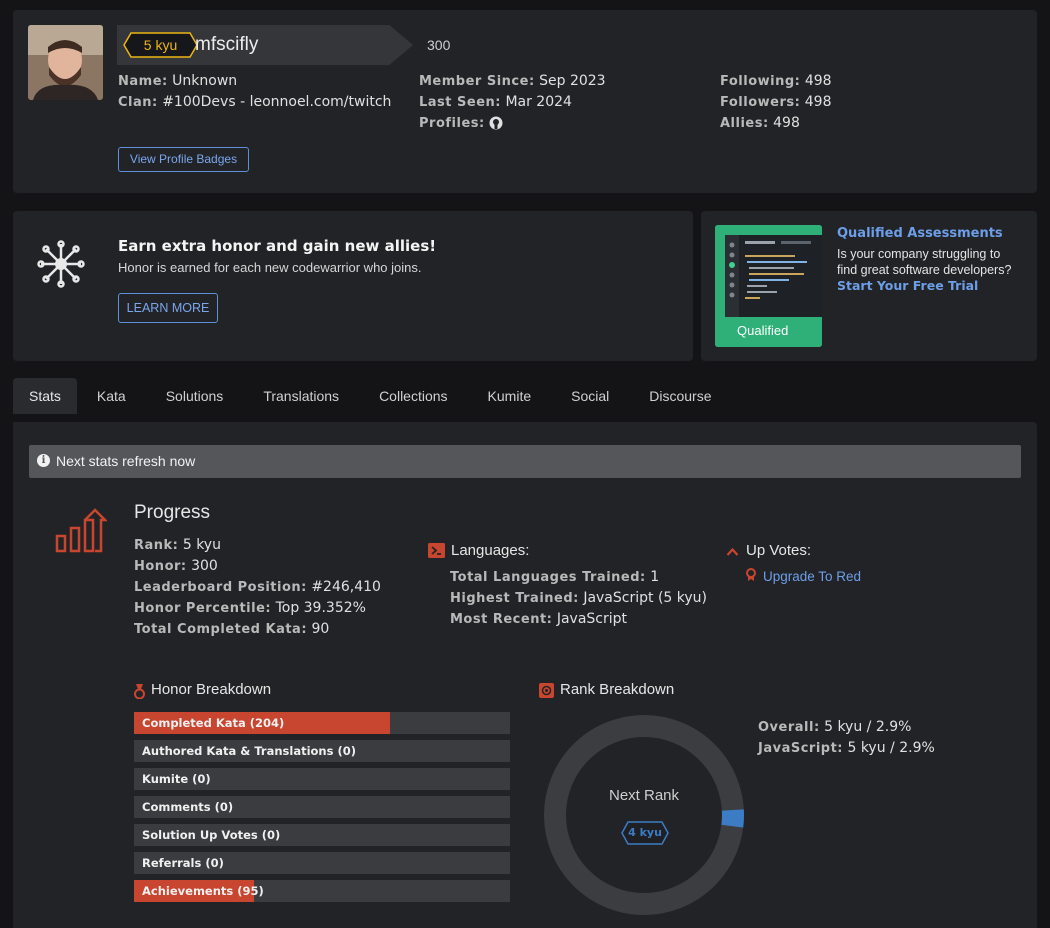 This screenshot has width=1050, height=928. Describe the element at coordinates (751, 577) in the screenshot. I see `ribbon-icon` at that location.